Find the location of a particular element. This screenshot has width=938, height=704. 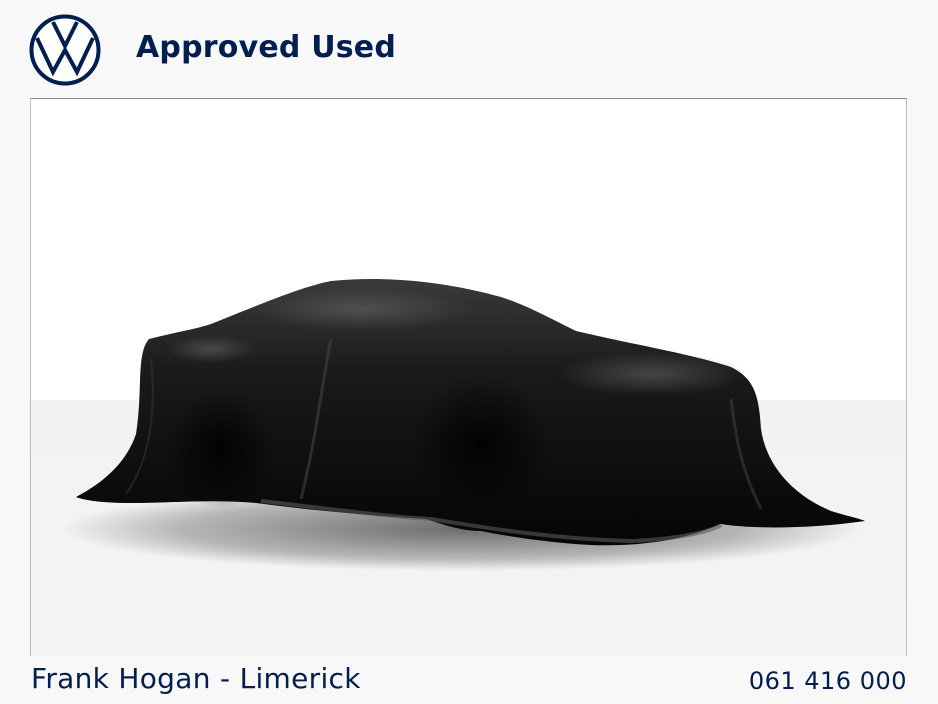

vw-logo-icon is located at coordinates (65, 50).